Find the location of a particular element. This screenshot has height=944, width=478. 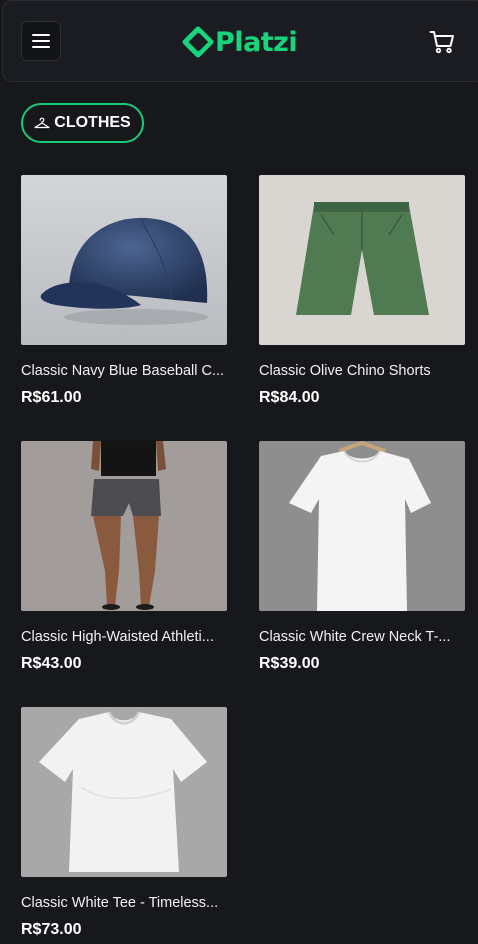

product-price: R$43.00 is located at coordinates (51, 663).